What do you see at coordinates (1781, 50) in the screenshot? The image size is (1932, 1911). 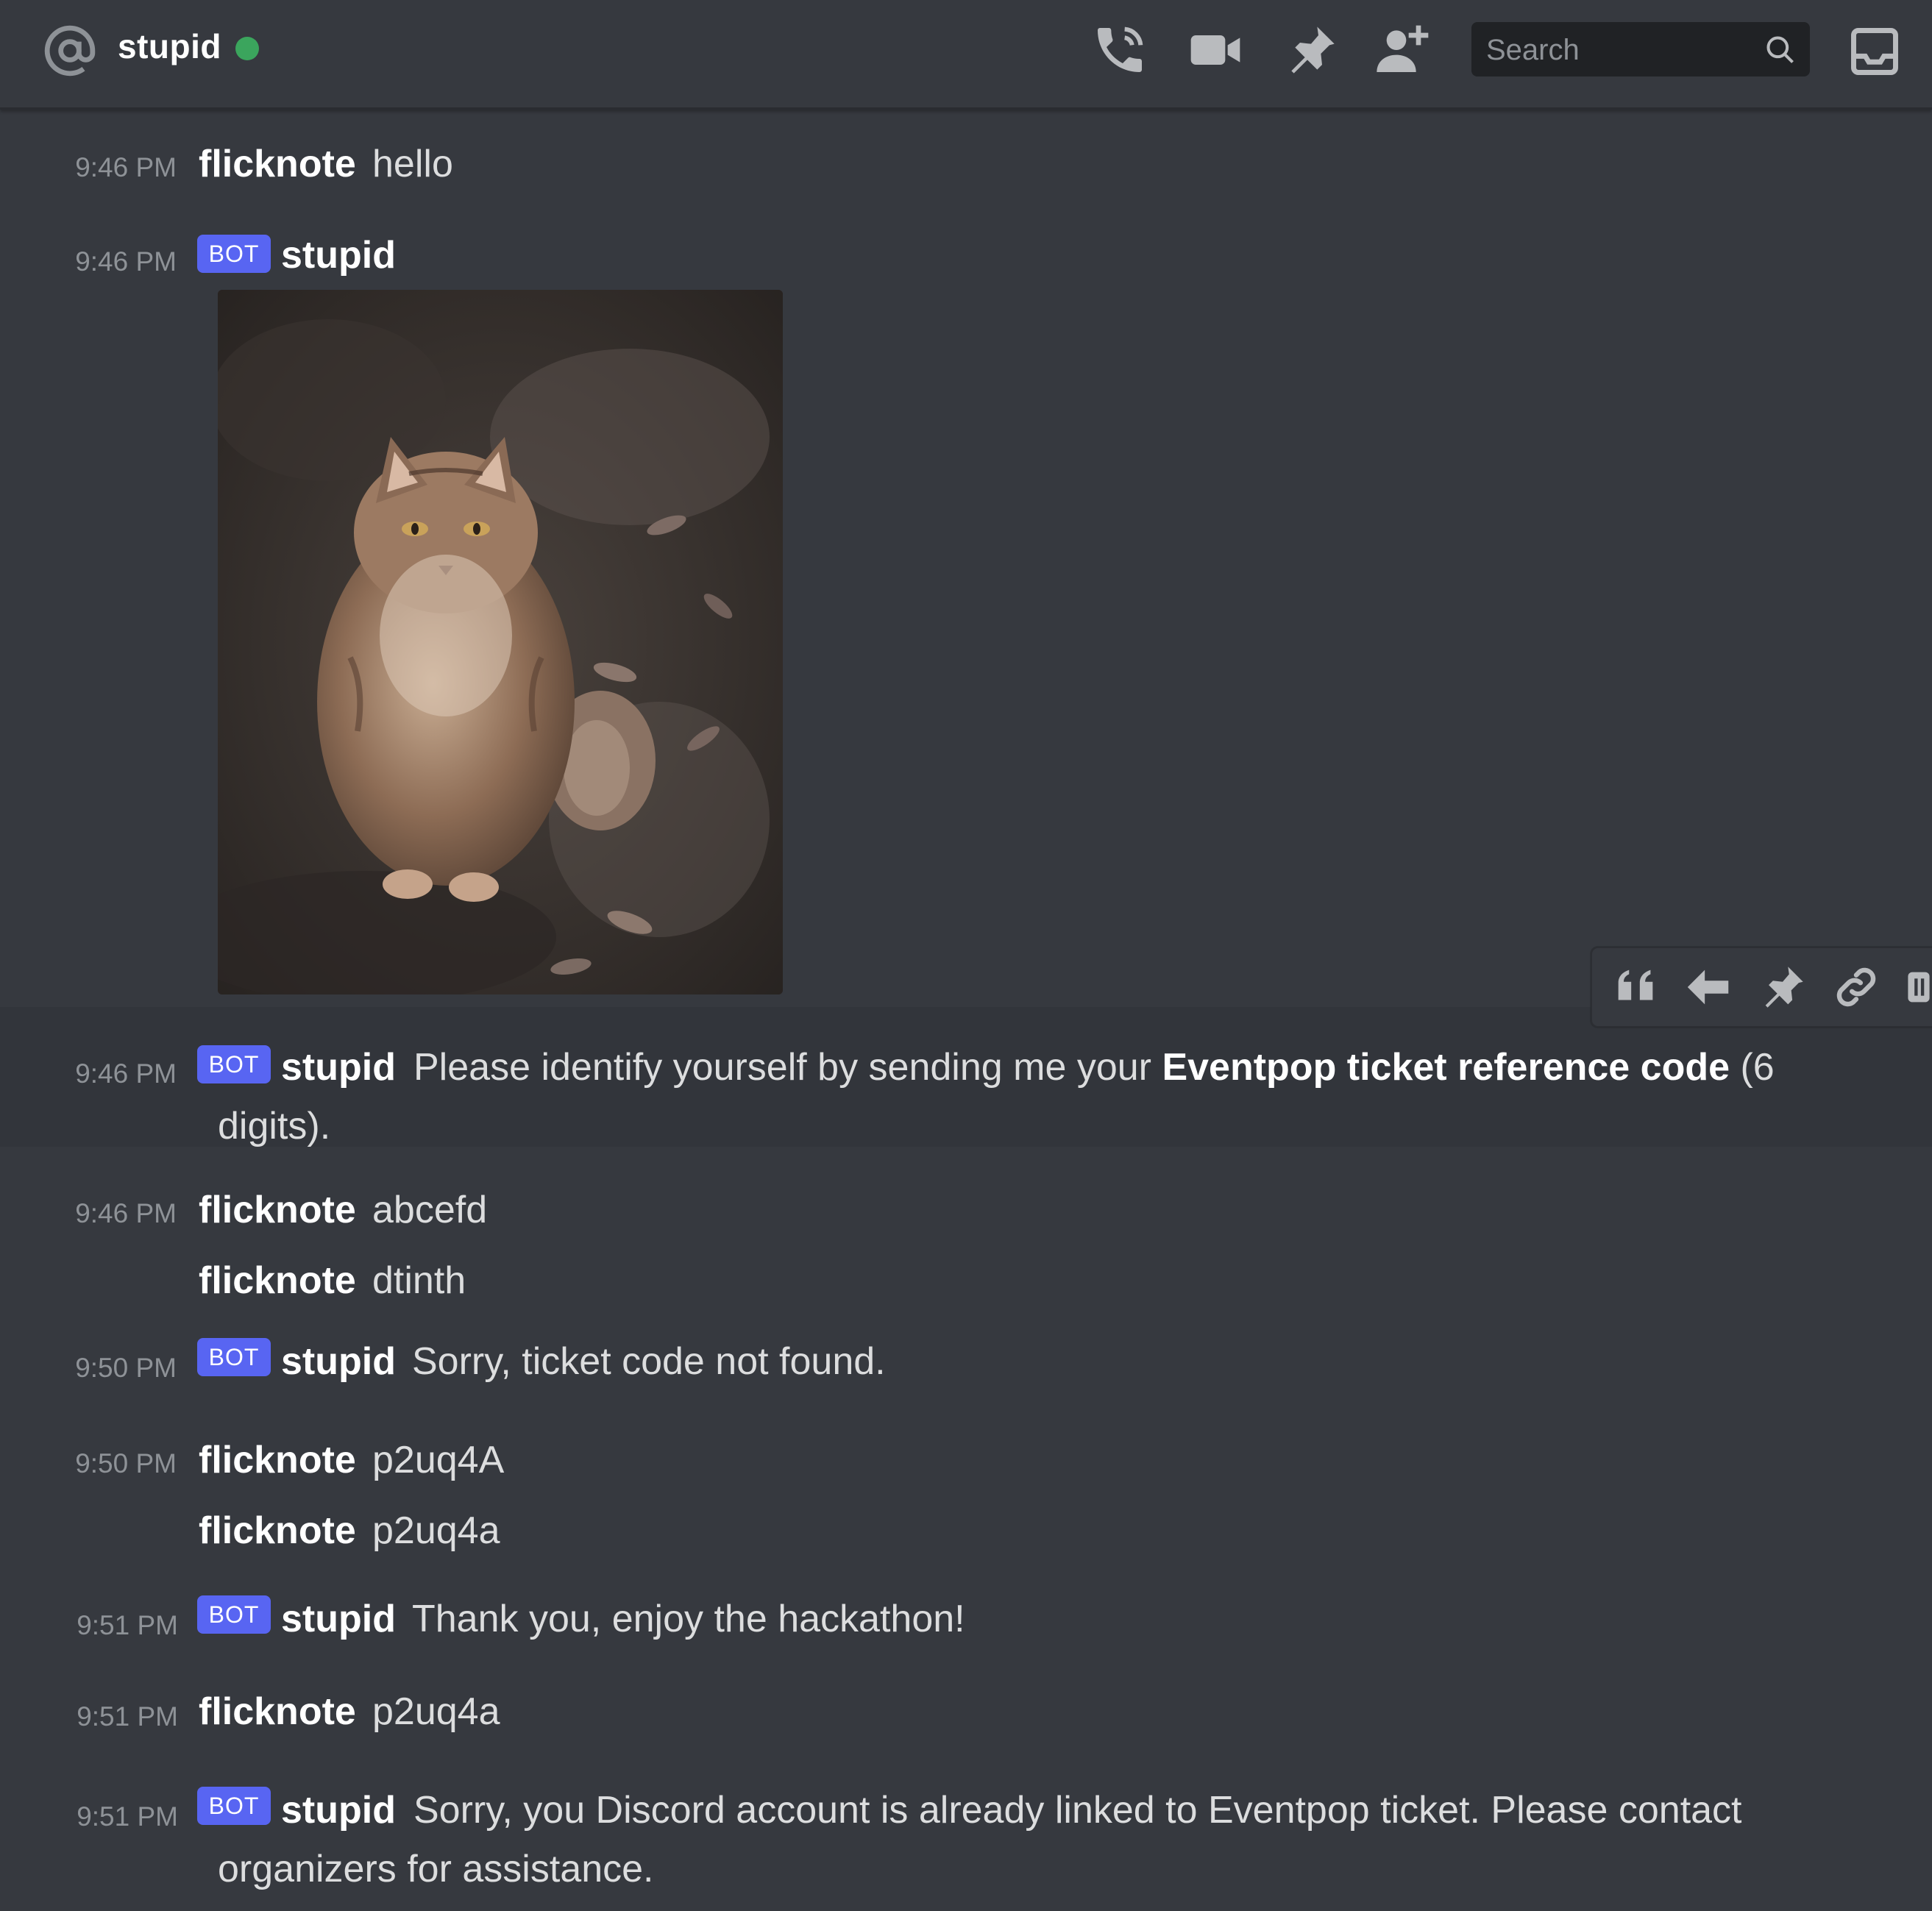 I see `search-icon` at bounding box center [1781, 50].